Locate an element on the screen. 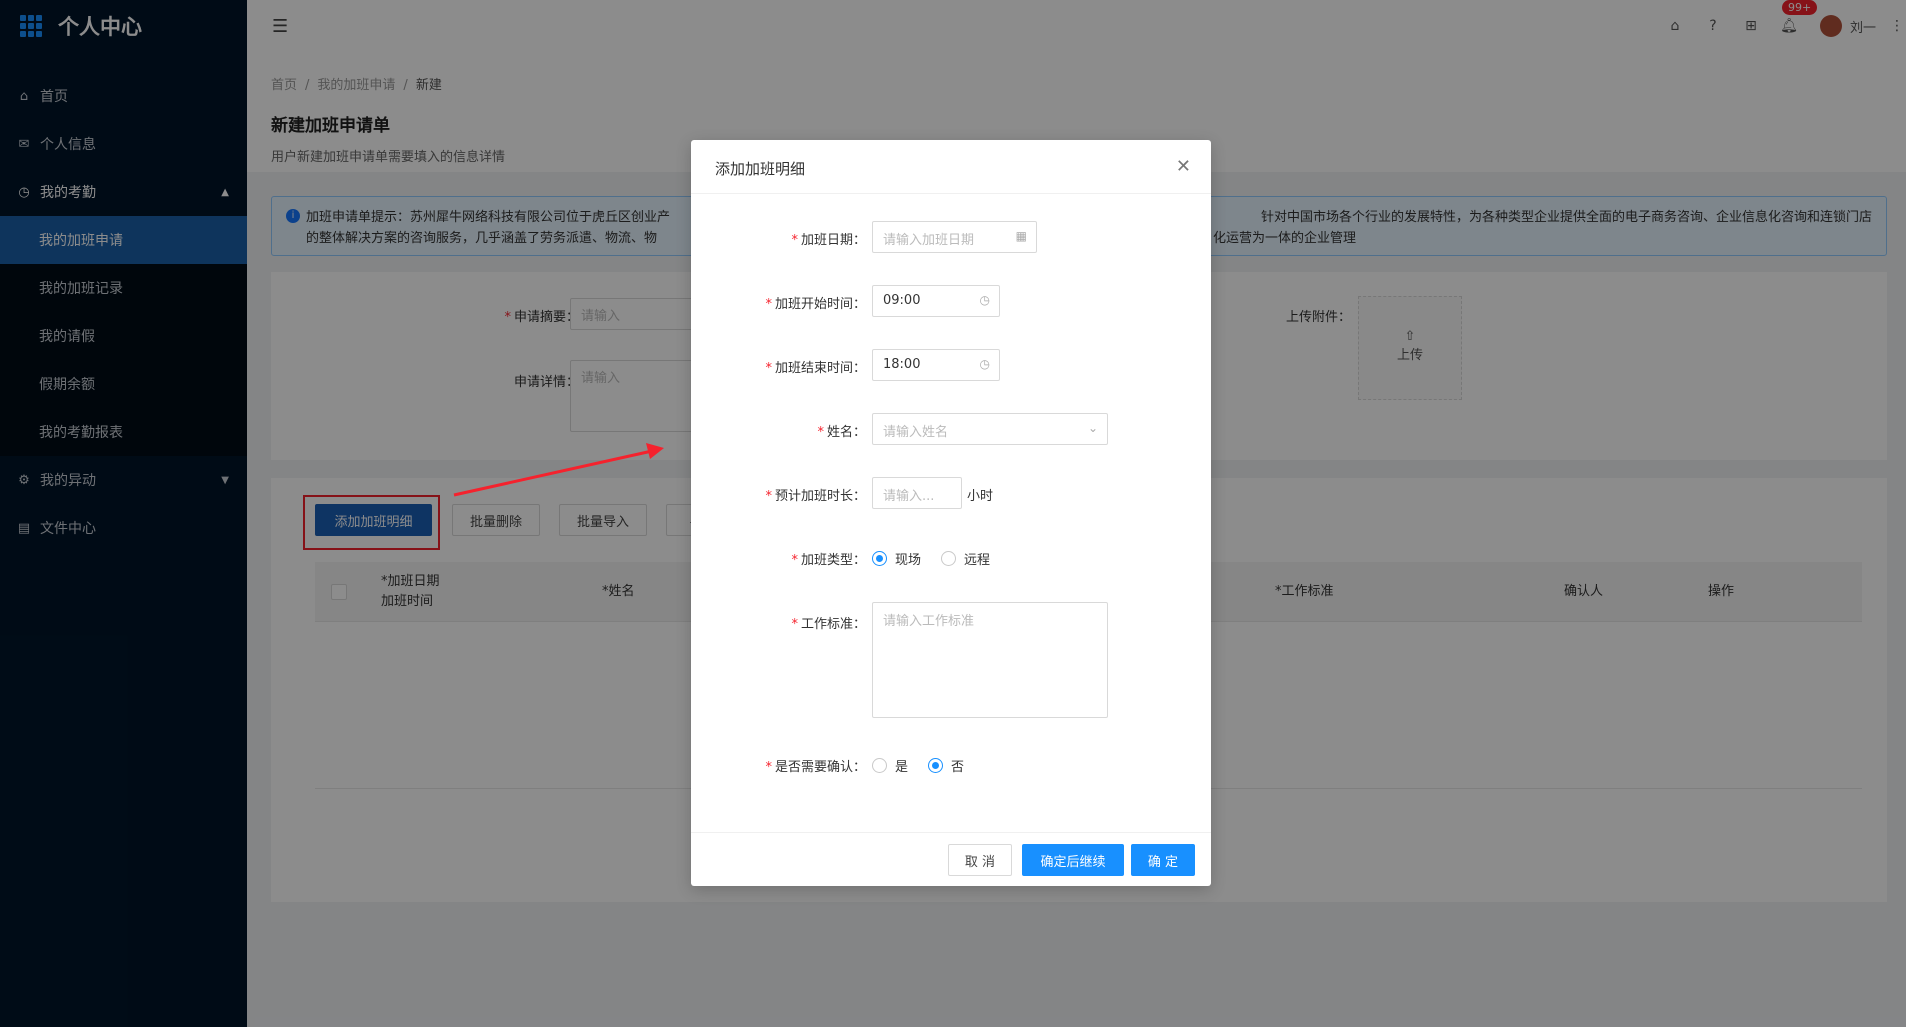  radio-yes-label: 是 is located at coordinates (901, 765).